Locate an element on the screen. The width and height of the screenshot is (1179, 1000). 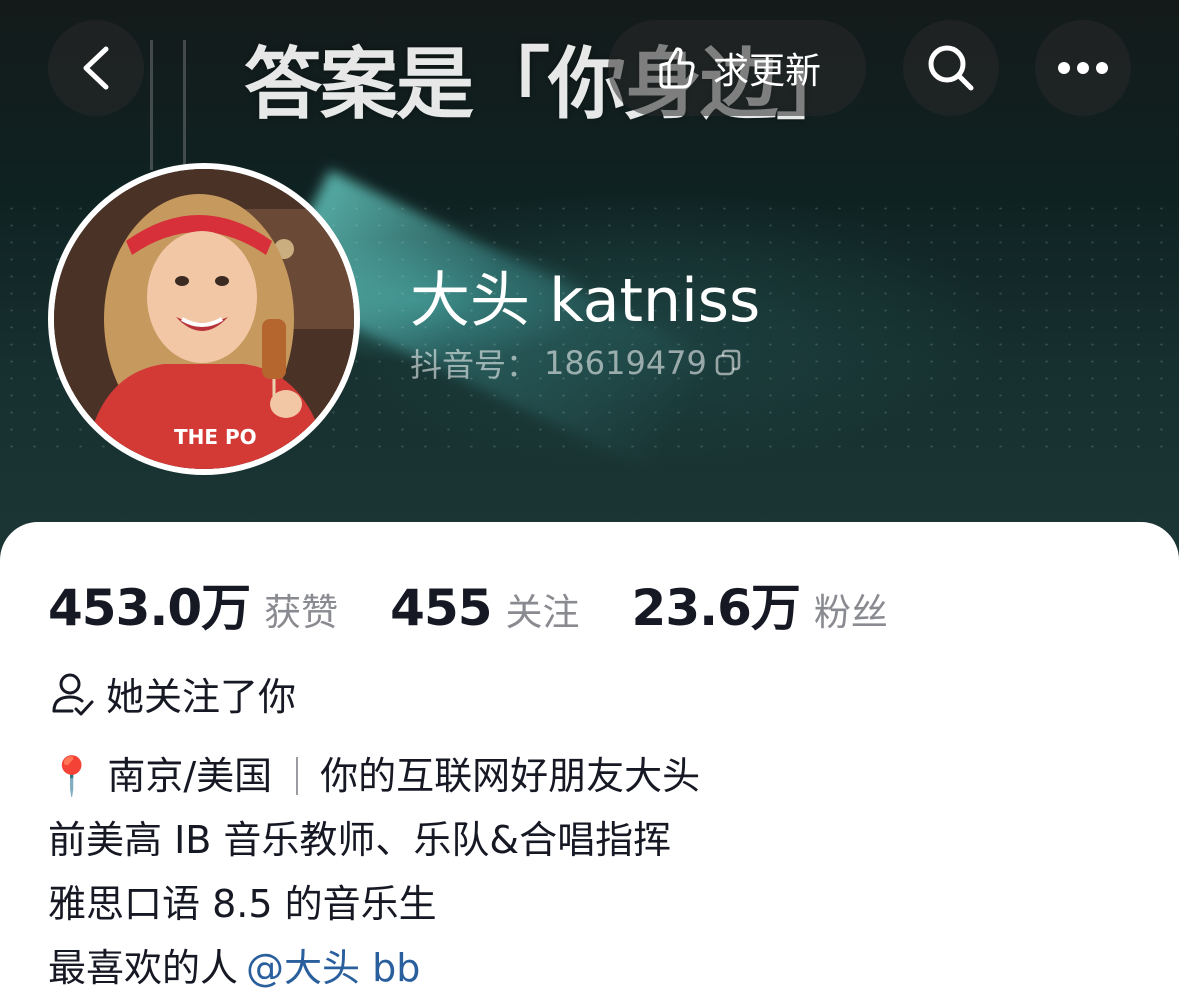
bio-line: 雅思口语 8.5 的音乐生 is located at coordinates (242, 904).